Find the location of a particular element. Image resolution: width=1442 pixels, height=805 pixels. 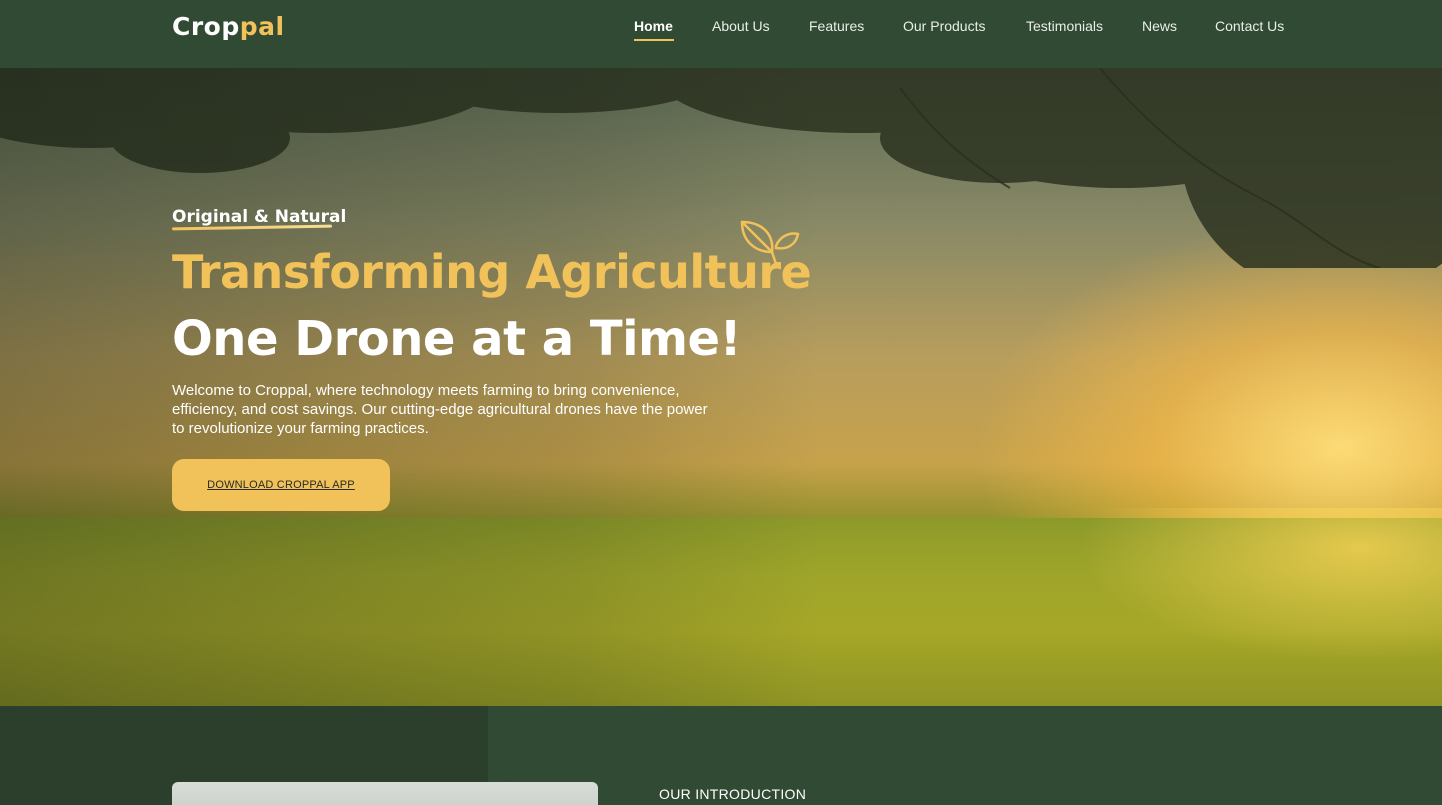

nav-active-indicator is located at coordinates (654, 40).